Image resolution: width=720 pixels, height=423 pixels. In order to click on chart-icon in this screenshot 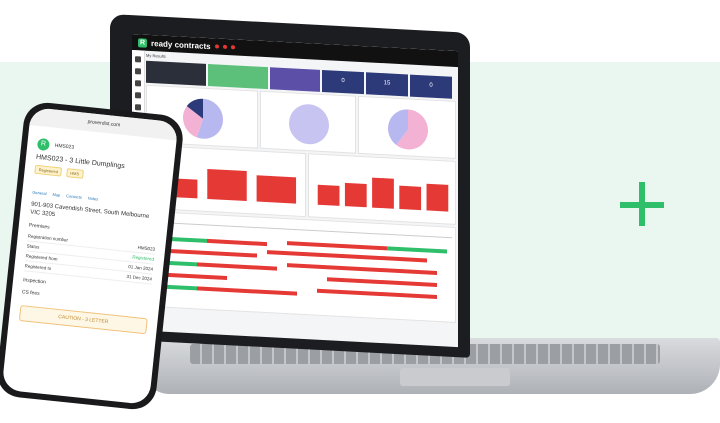, I will do `click(138, 95)`.